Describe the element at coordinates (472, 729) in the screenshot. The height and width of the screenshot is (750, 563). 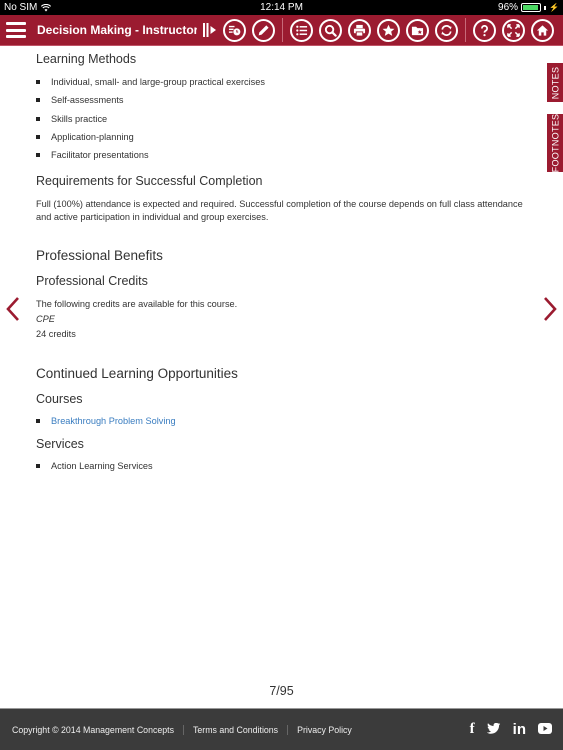
I see `facebook-icon: f` at that location.